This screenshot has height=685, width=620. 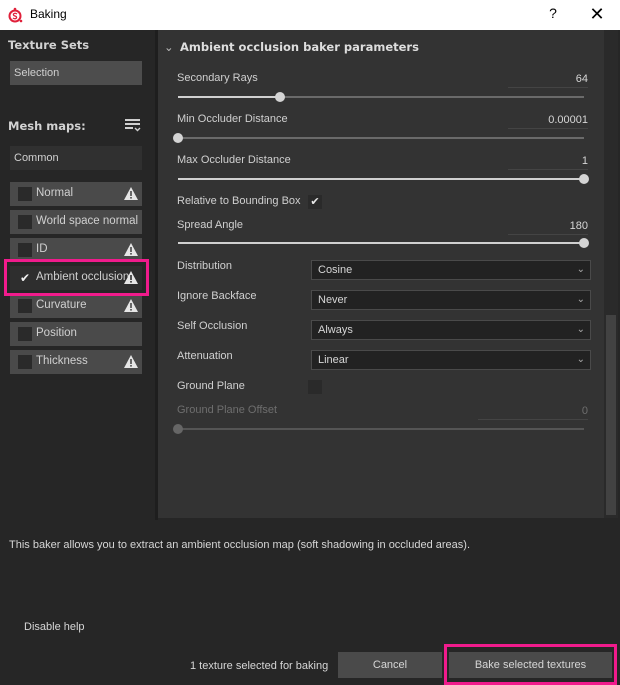 What do you see at coordinates (335, 330) in the screenshot?
I see `dropdown-value: Always` at bounding box center [335, 330].